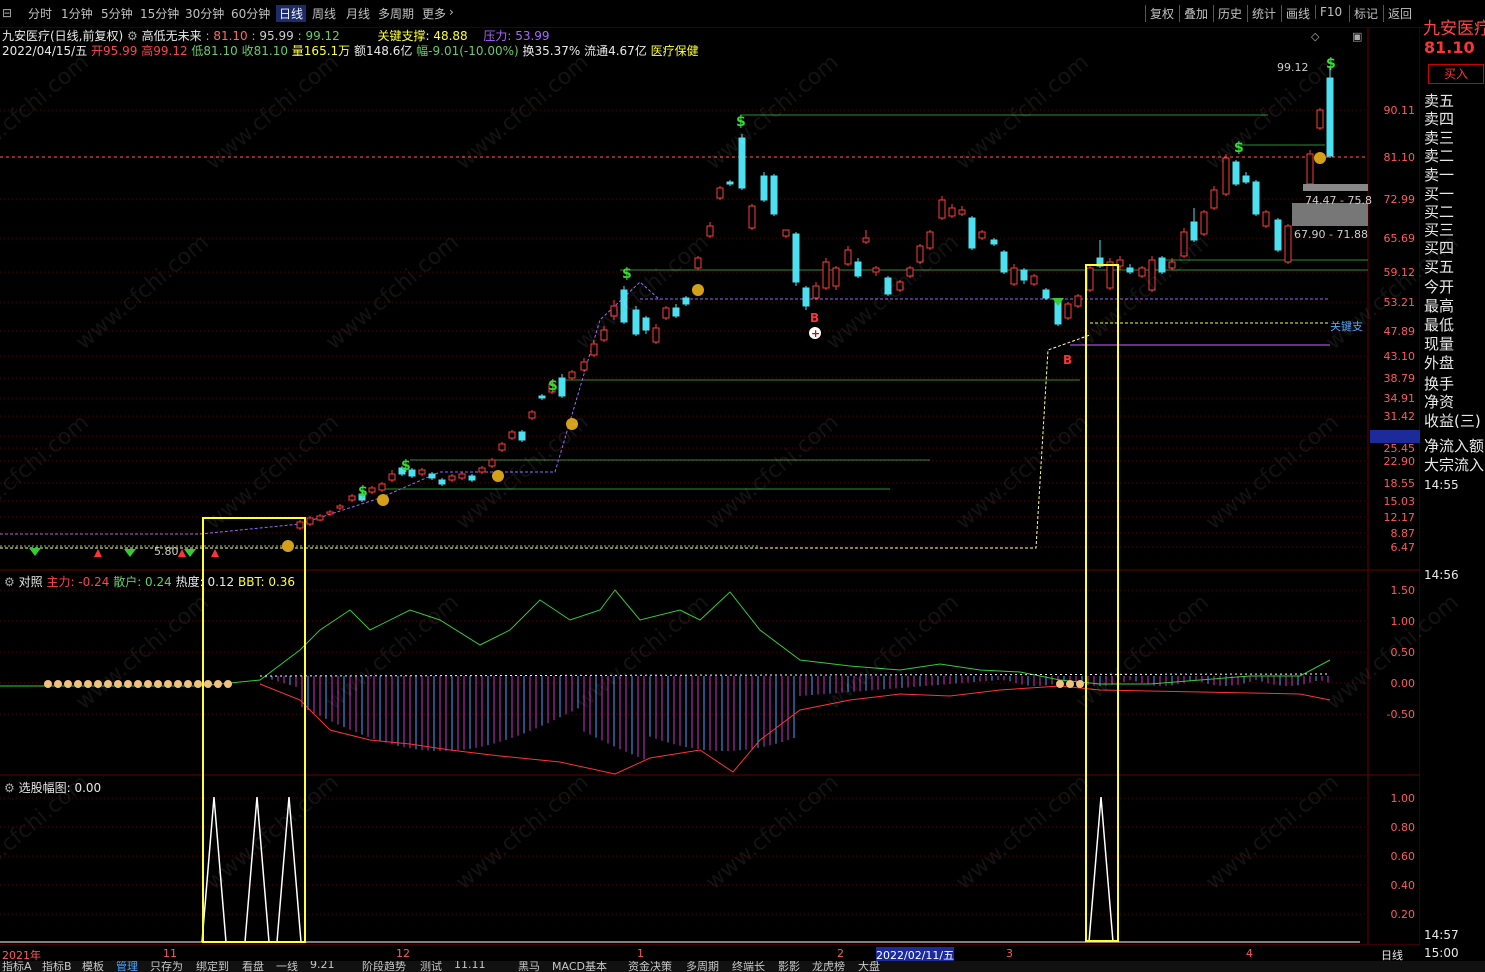 This screenshot has width=1485, height=972. Describe the element at coordinates (1399, 461) in the screenshot. I see `price-axis-label: 22.90` at that location.